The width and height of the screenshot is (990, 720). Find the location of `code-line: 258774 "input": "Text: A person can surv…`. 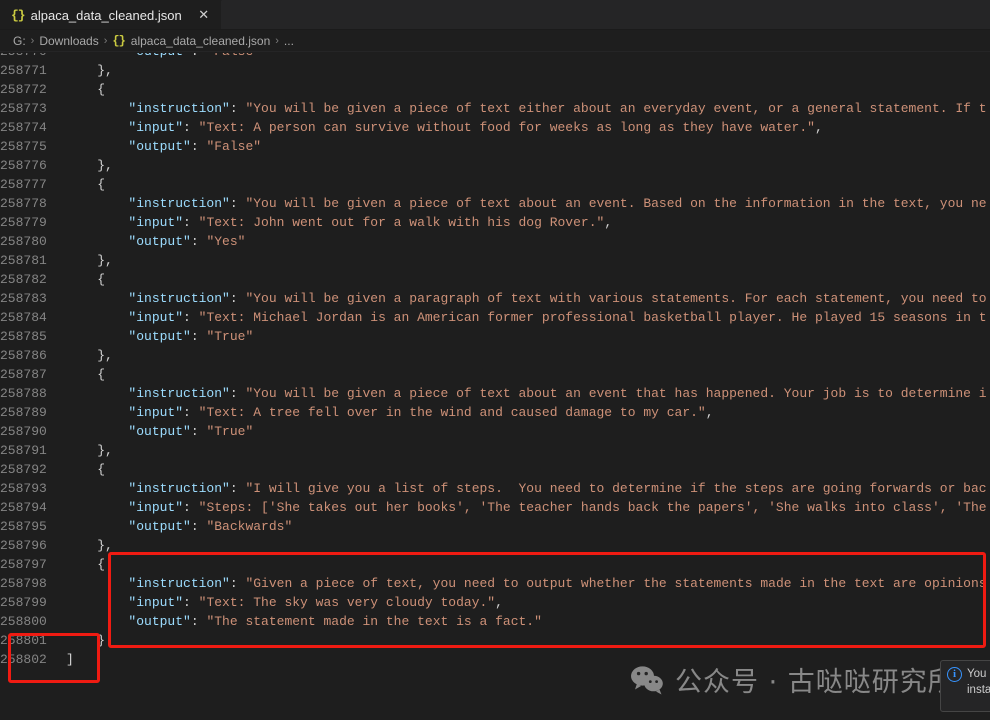

code-line: 258774 "input": "Text: A person can surv… is located at coordinates (495, 127).